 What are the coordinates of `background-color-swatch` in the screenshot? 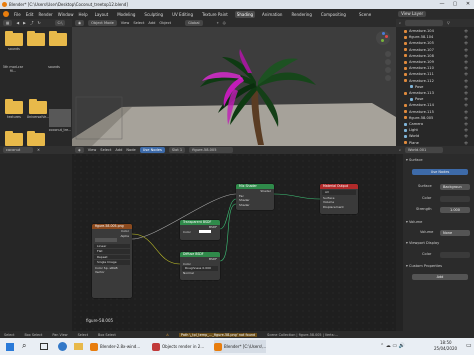 It's located at (455, 199).